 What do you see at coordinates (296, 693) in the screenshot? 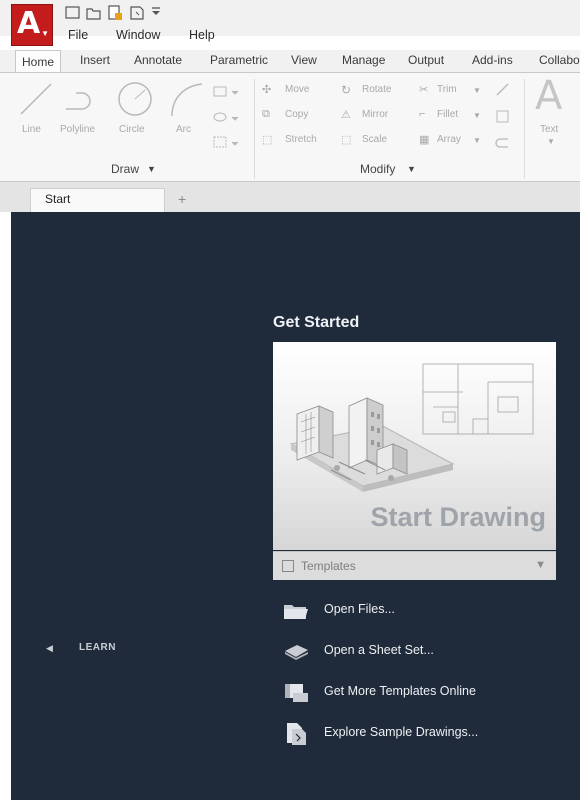
I see `templates-online-icon` at bounding box center [296, 693].